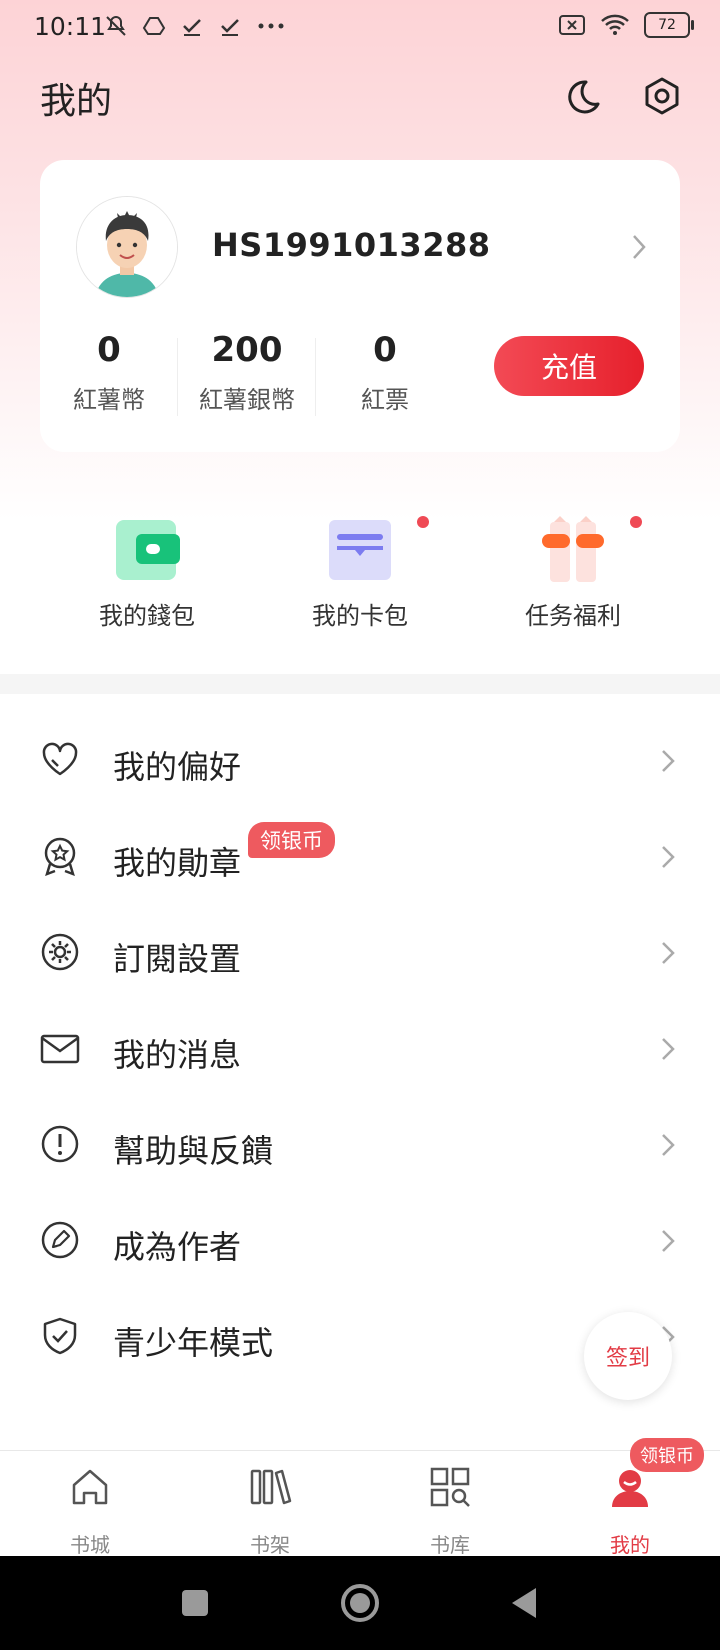 This screenshot has height=1650, width=720. I want to click on mute-icon, so click(116, 25).